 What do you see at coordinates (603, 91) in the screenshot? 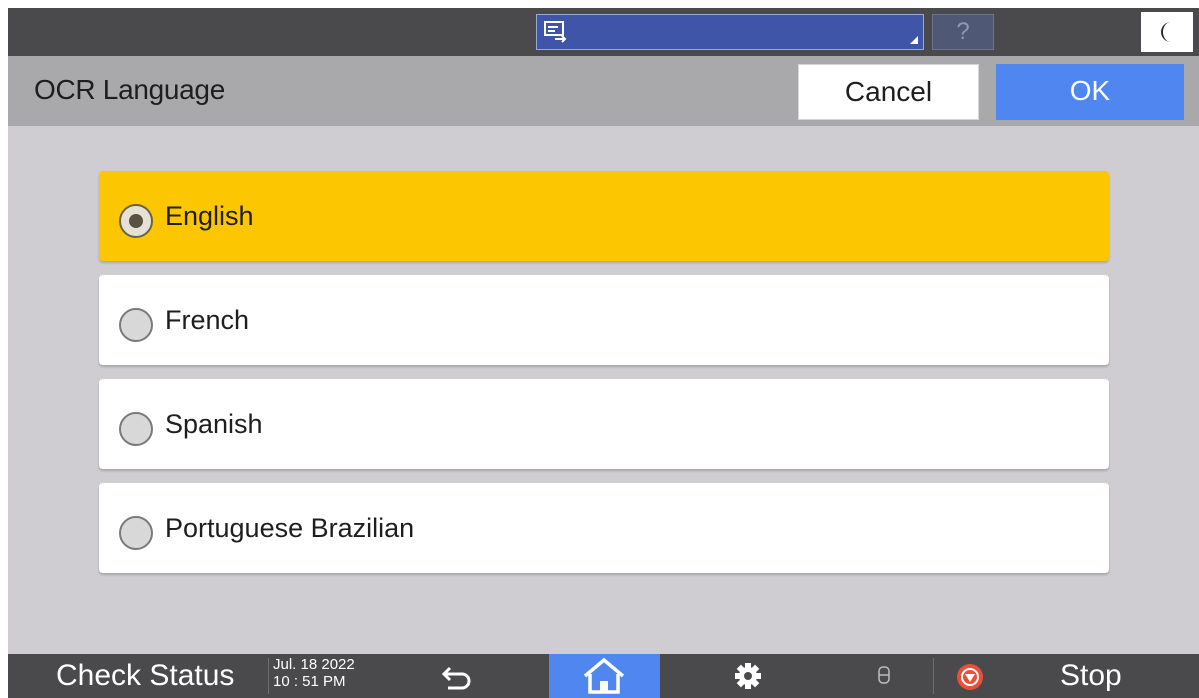
I see `header: OCR Language Cancel OK` at bounding box center [603, 91].